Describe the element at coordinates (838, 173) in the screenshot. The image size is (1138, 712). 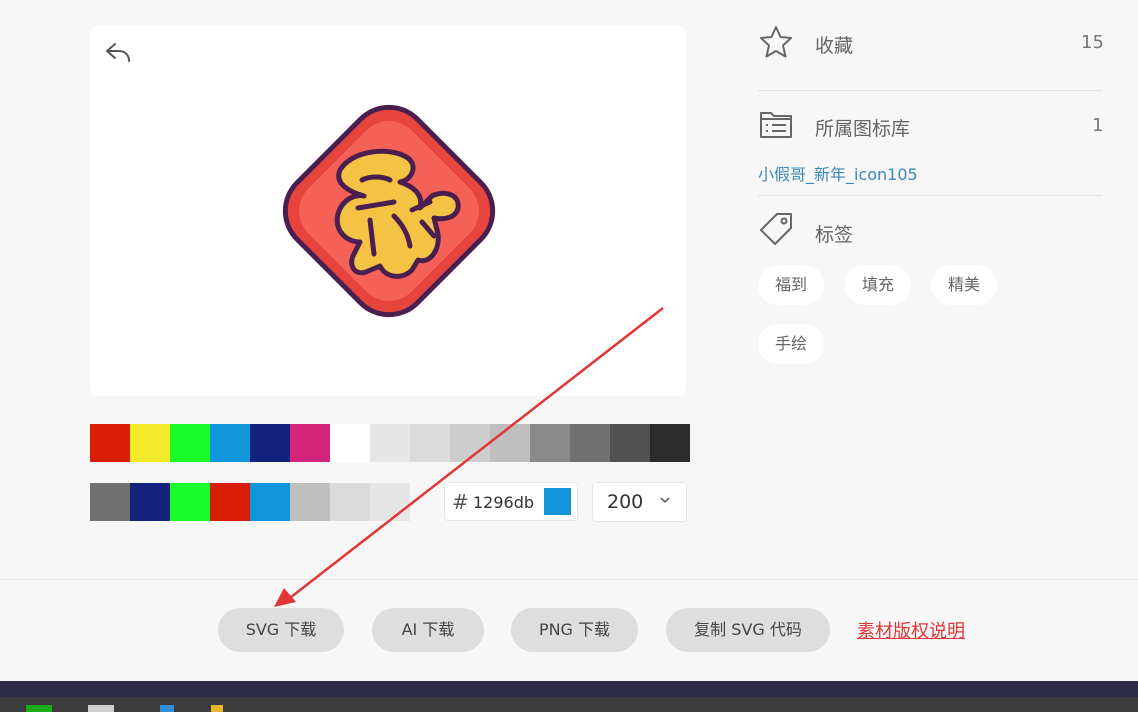
I see `library-link: 小假哥_新年_icon105` at that location.